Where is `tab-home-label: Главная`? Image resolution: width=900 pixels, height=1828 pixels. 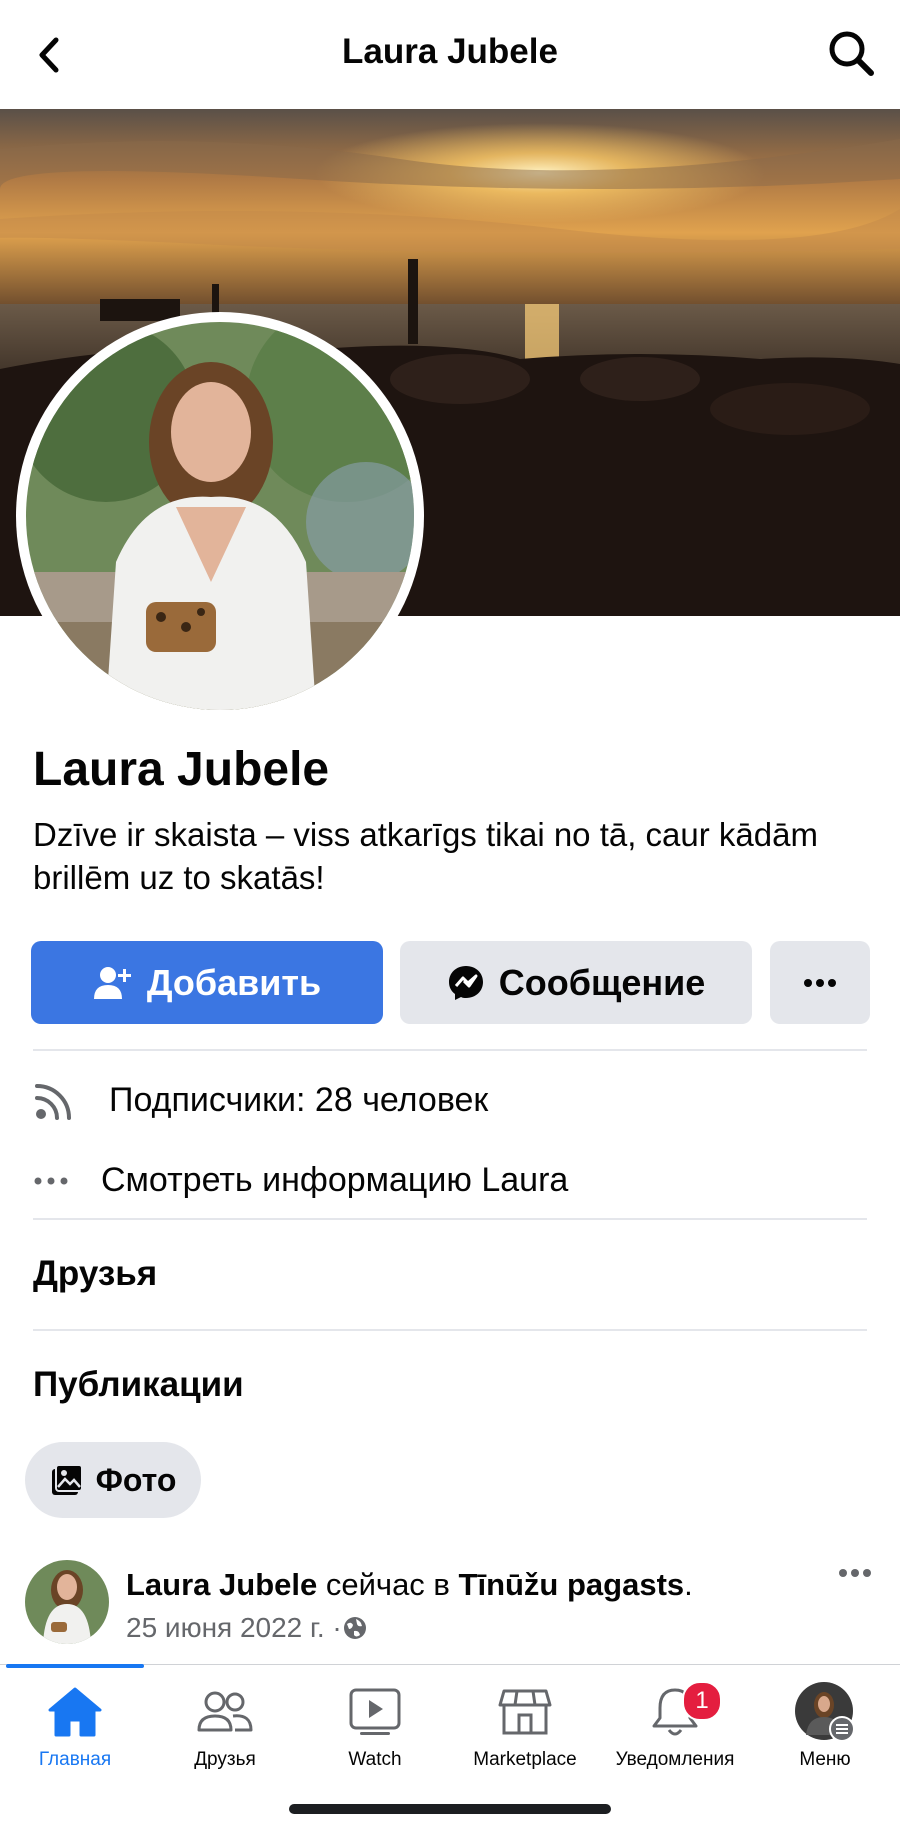
tab-home-label: Главная is located at coordinates (75, 1759).